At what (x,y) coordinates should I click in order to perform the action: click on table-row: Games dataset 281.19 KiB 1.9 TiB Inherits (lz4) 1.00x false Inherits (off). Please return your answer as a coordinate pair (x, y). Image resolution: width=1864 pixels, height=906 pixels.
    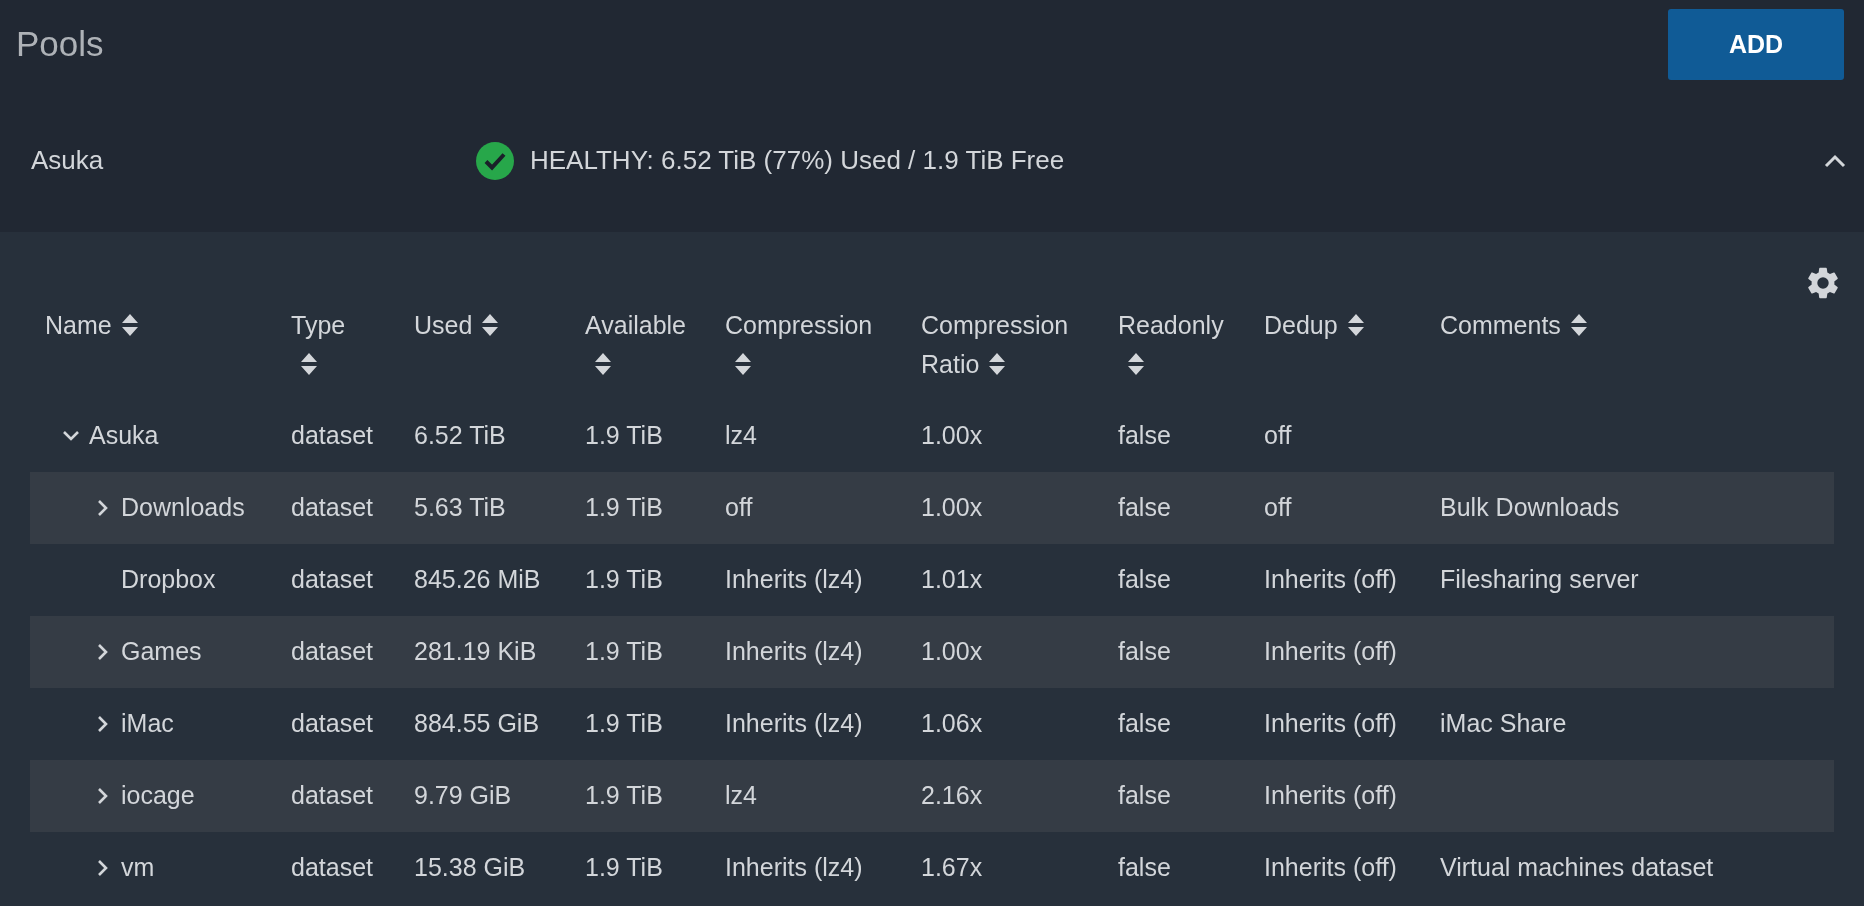
    Looking at the image, I should click on (932, 652).